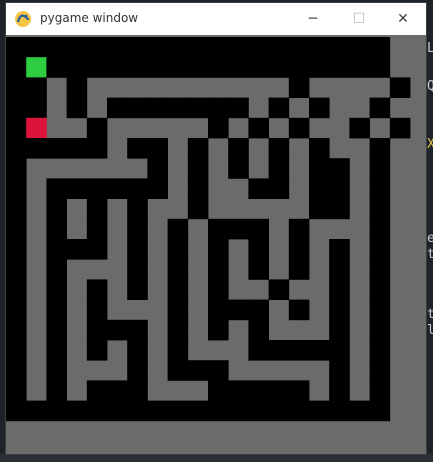 This screenshot has height=462, width=433. I want to click on editor-bottom-bar, so click(216, 458).